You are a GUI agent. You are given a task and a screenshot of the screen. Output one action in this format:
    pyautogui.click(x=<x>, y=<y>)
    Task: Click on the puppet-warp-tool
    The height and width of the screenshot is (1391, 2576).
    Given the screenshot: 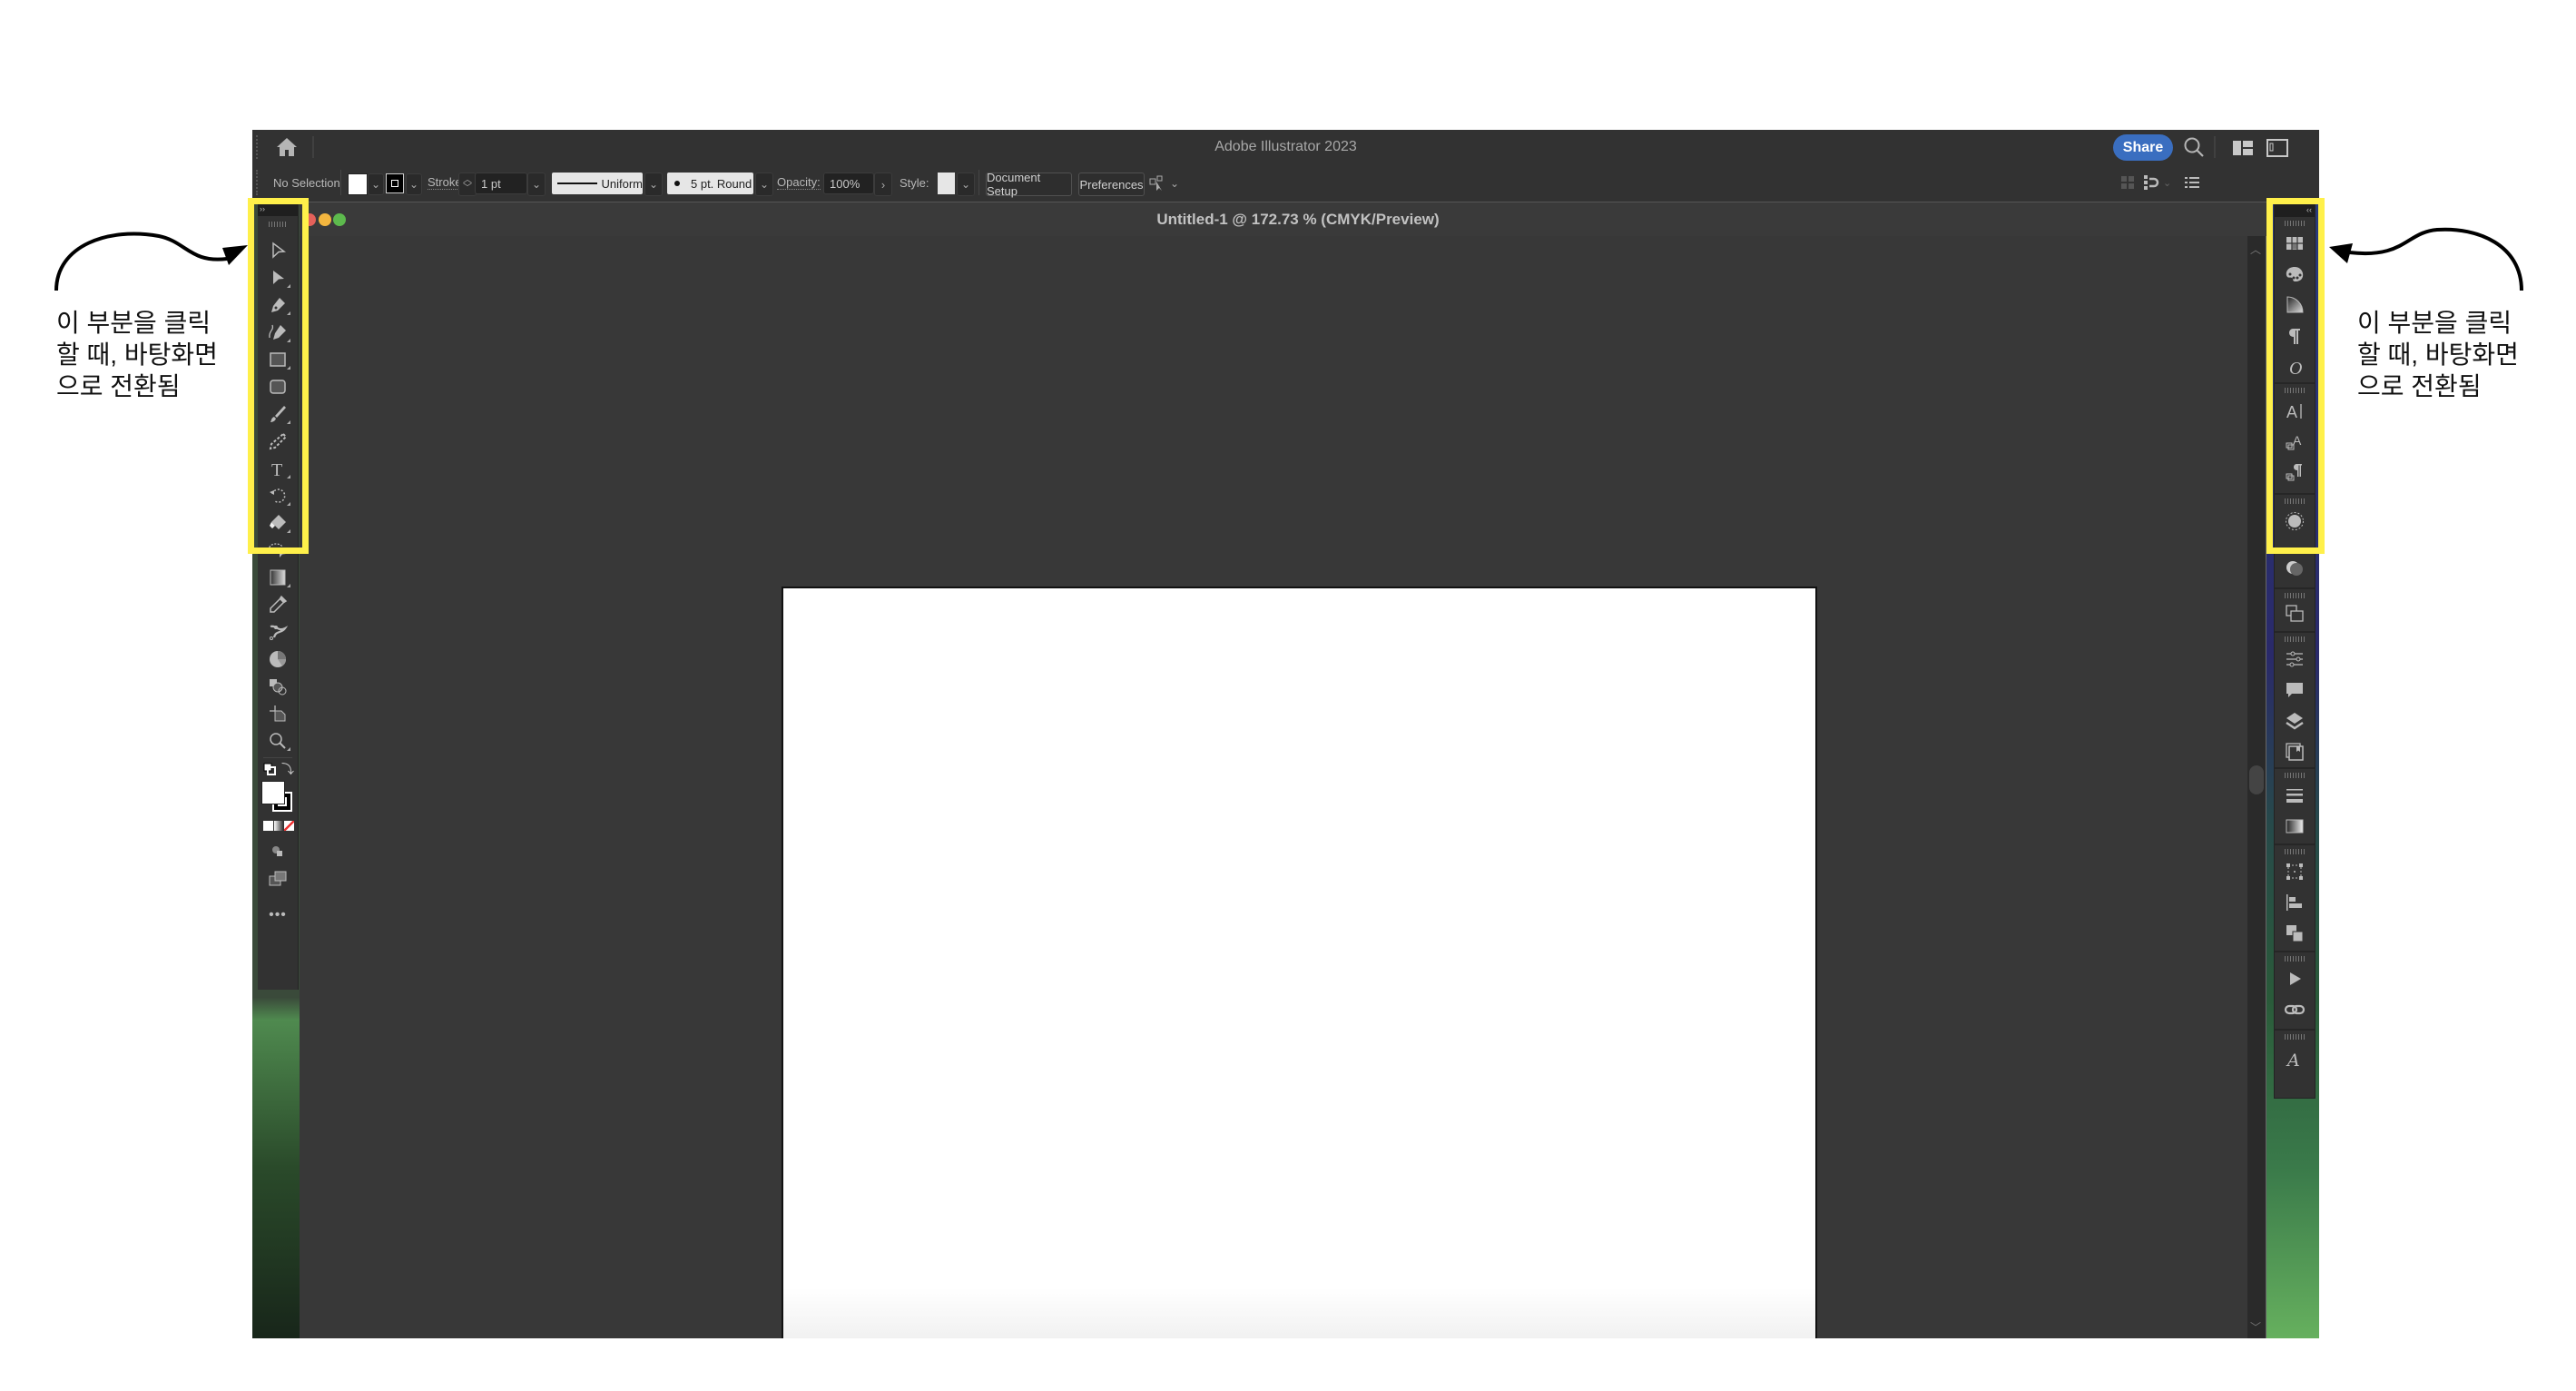 What is the action you would take?
    pyautogui.click(x=278, y=632)
    